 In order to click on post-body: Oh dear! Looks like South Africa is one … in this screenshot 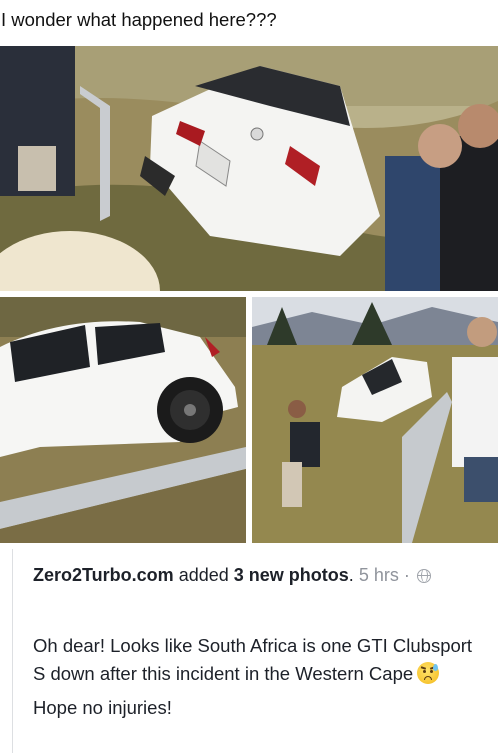, I will do `click(255, 680)`.